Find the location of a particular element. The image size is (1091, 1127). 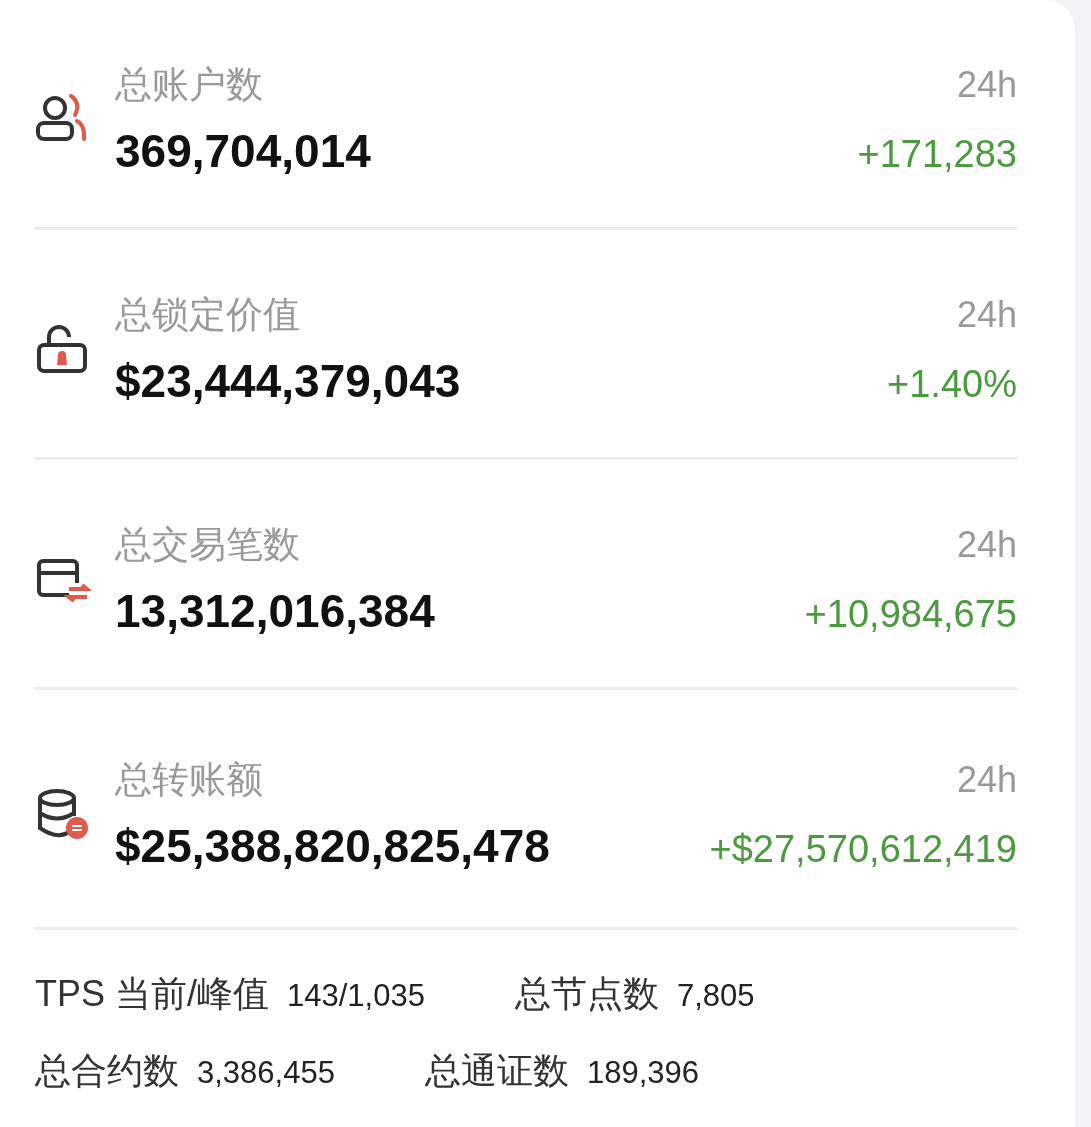

change-value: +10,984,675 is located at coordinates (910, 614).